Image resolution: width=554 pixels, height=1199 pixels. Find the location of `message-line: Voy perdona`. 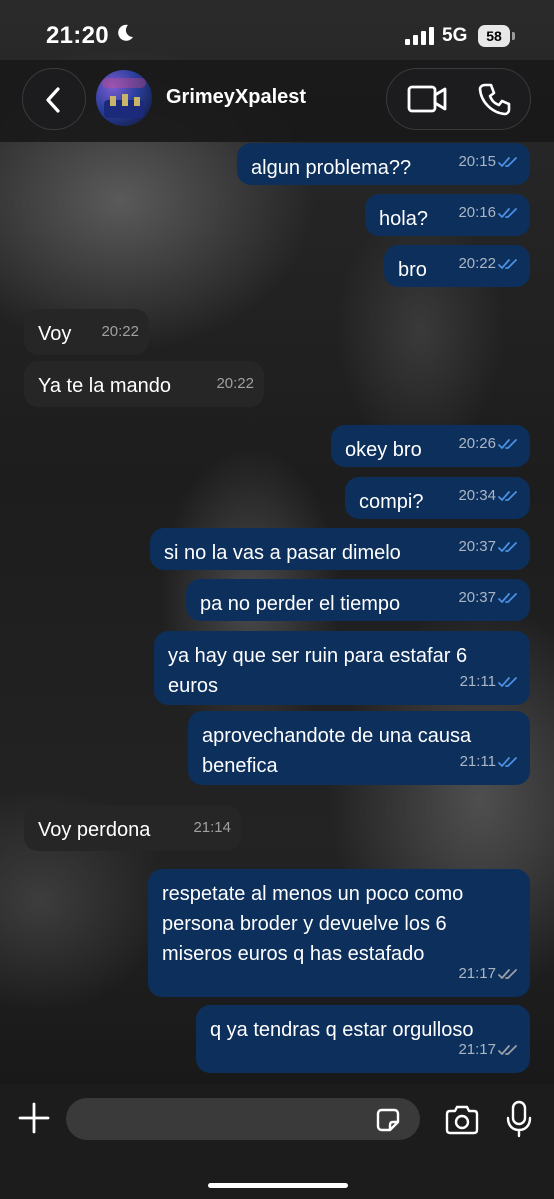

message-line: Voy perdona is located at coordinates (94, 830).